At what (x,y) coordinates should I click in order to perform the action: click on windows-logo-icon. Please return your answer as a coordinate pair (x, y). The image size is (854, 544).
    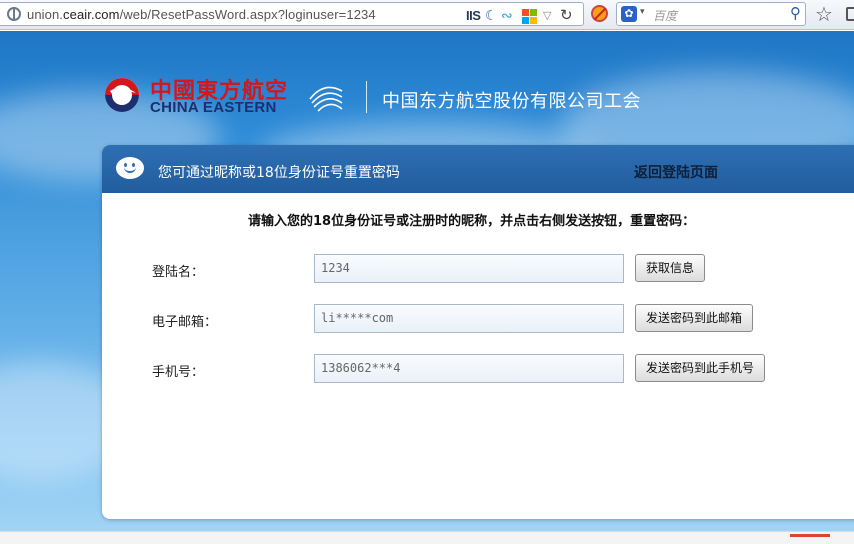
    Looking at the image, I should click on (530, 16).